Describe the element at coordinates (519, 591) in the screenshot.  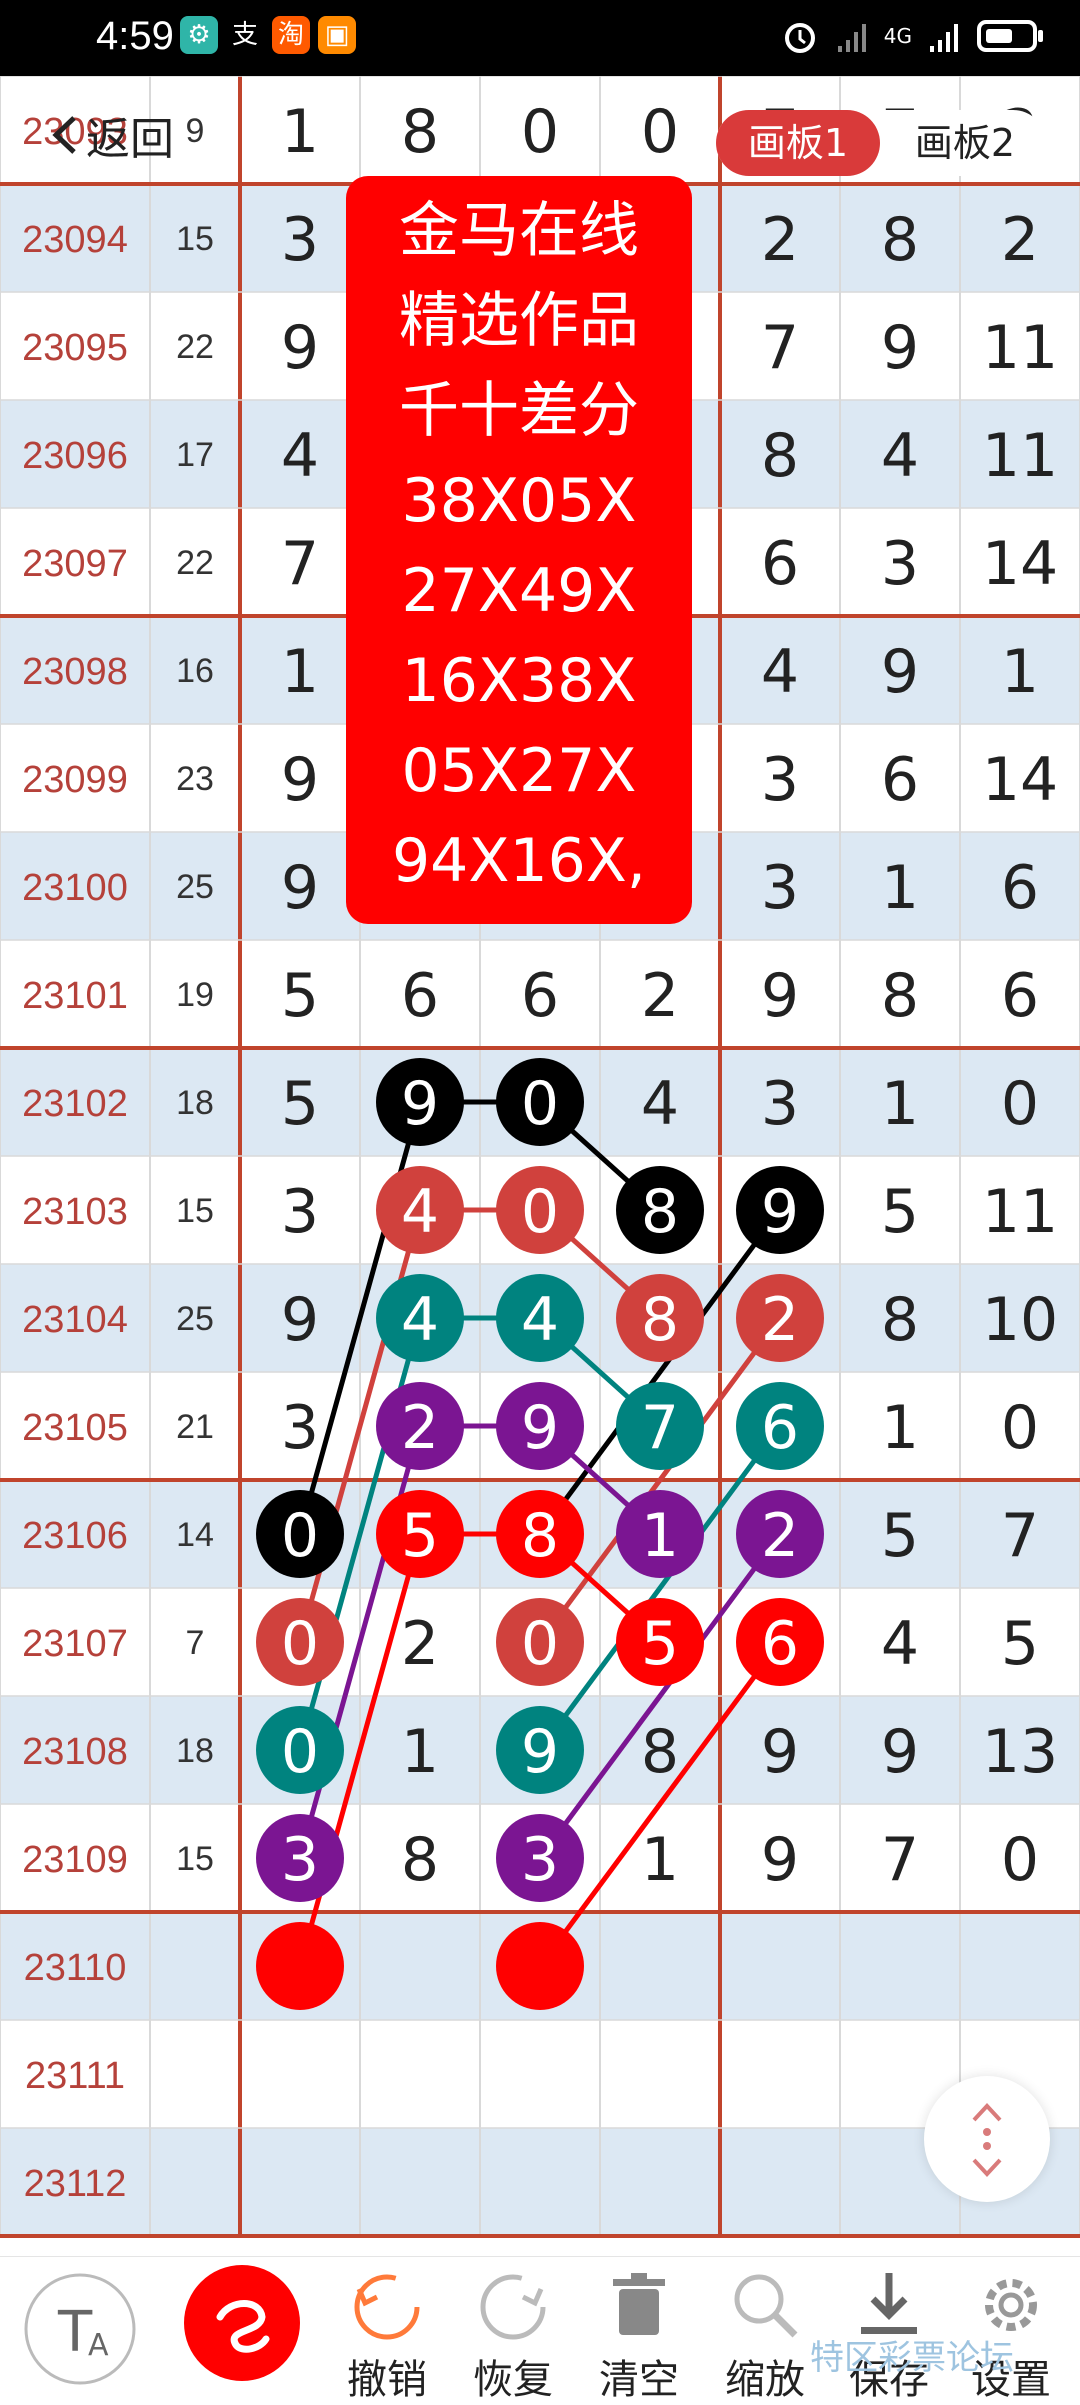
I see `note-line: 27X49X` at that location.